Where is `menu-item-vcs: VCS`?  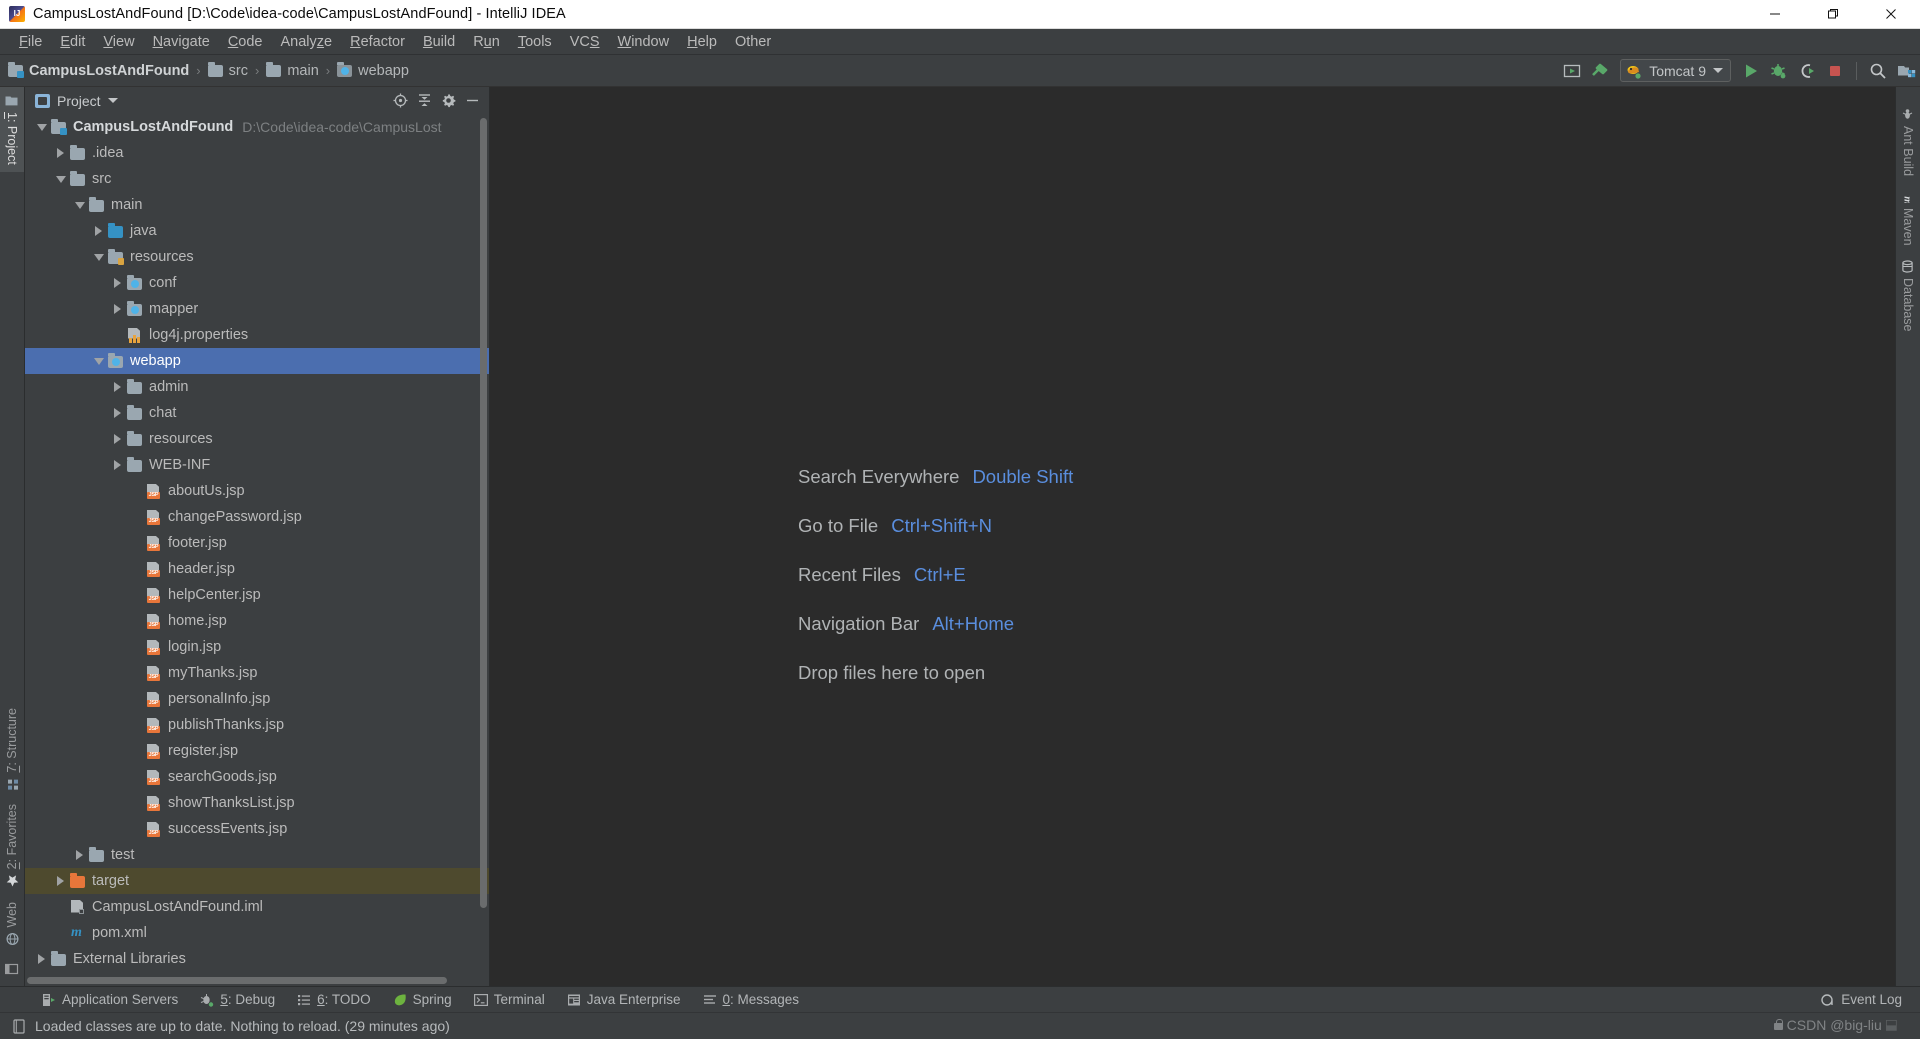 menu-item-vcs: VCS is located at coordinates (585, 42).